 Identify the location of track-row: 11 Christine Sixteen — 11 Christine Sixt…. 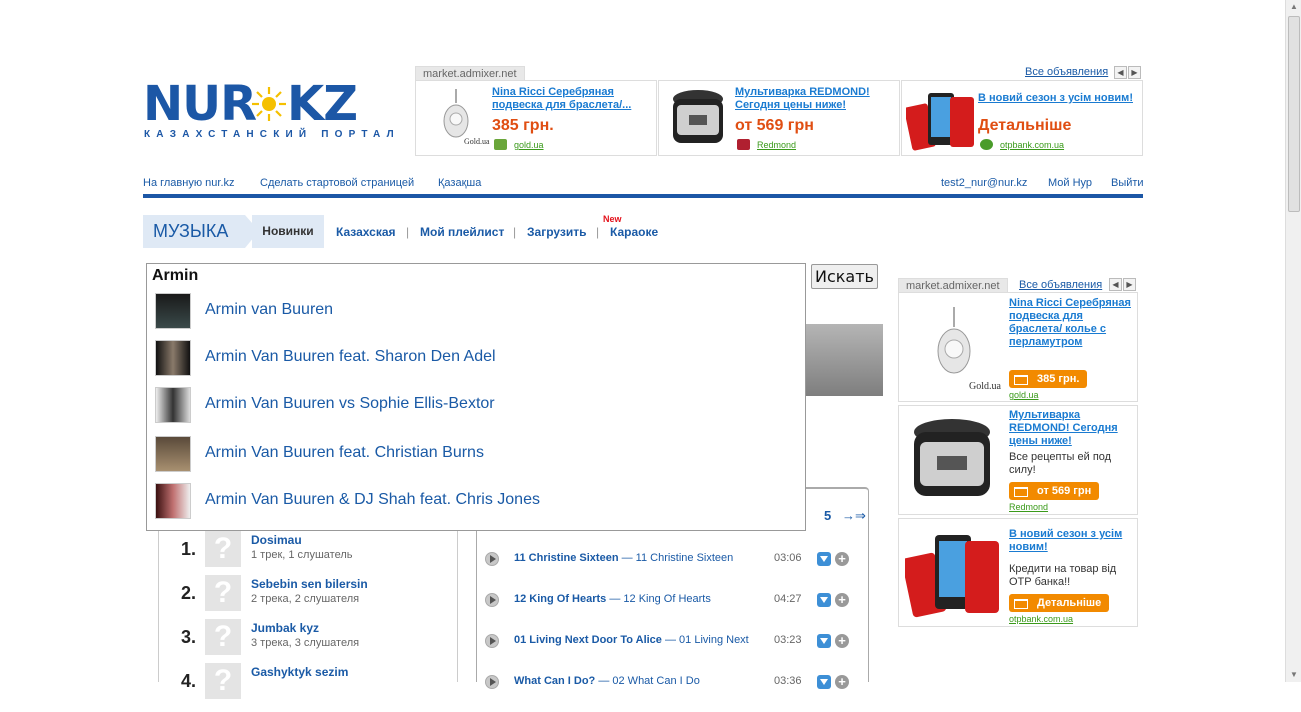
(672, 569).